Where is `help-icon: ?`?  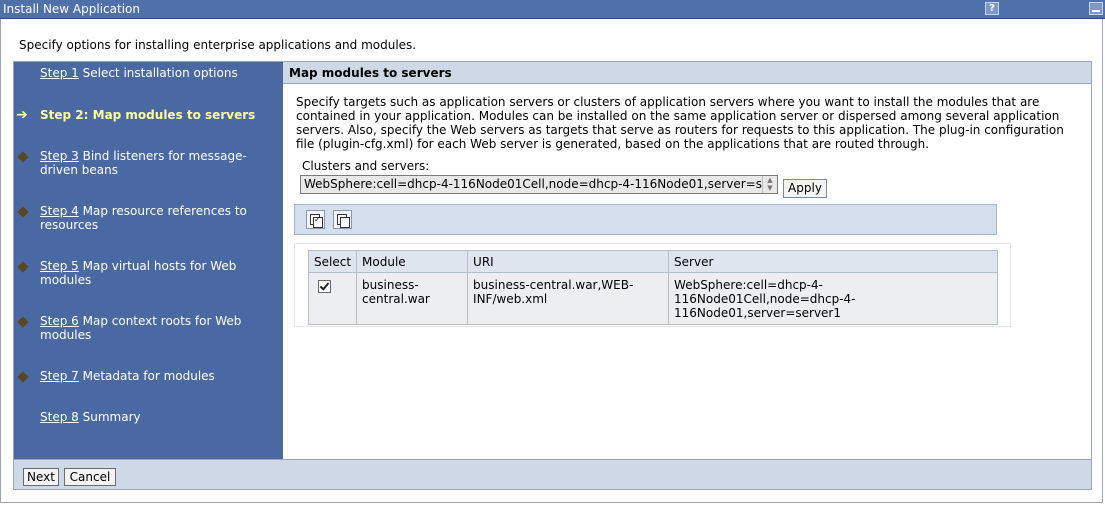 help-icon: ? is located at coordinates (992, 8).